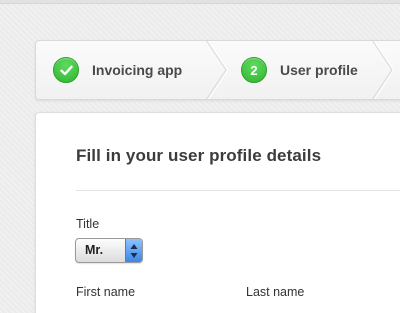 The width and height of the screenshot is (400, 313). I want to click on check-icon, so click(66, 70).